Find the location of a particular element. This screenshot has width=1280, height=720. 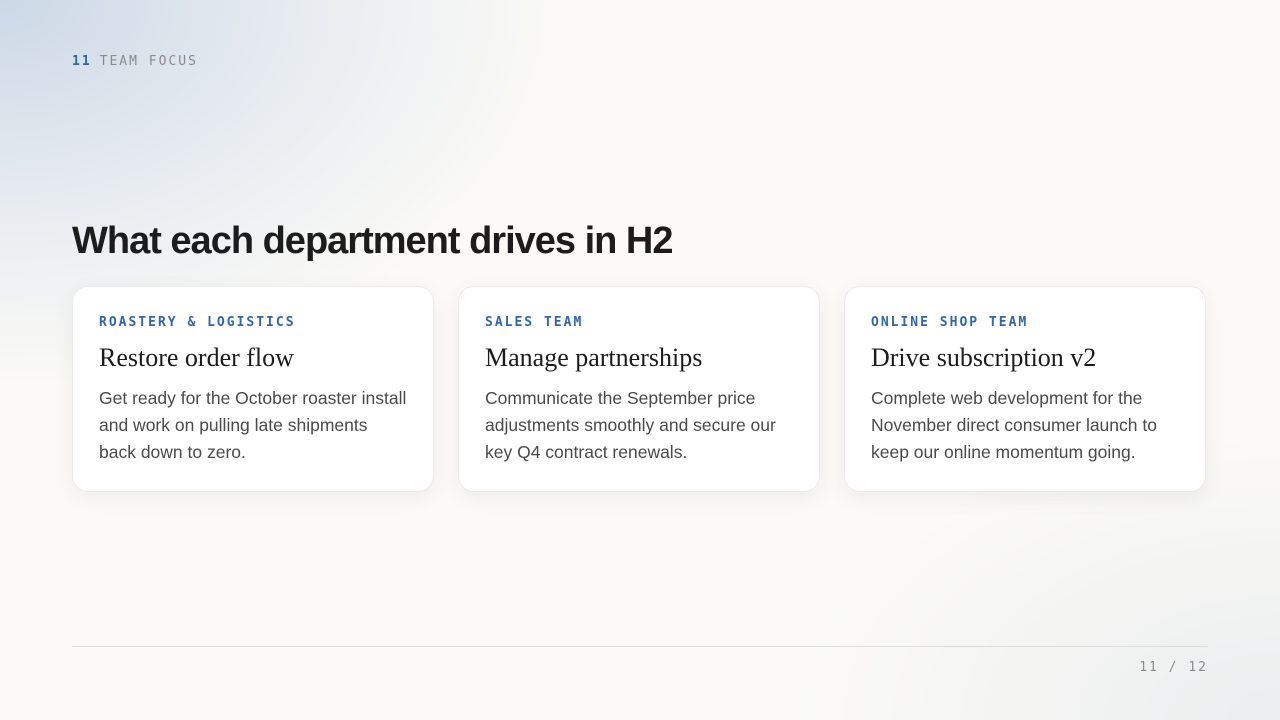

slide-title: What each department drives in H2 is located at coordinates (372, 241).